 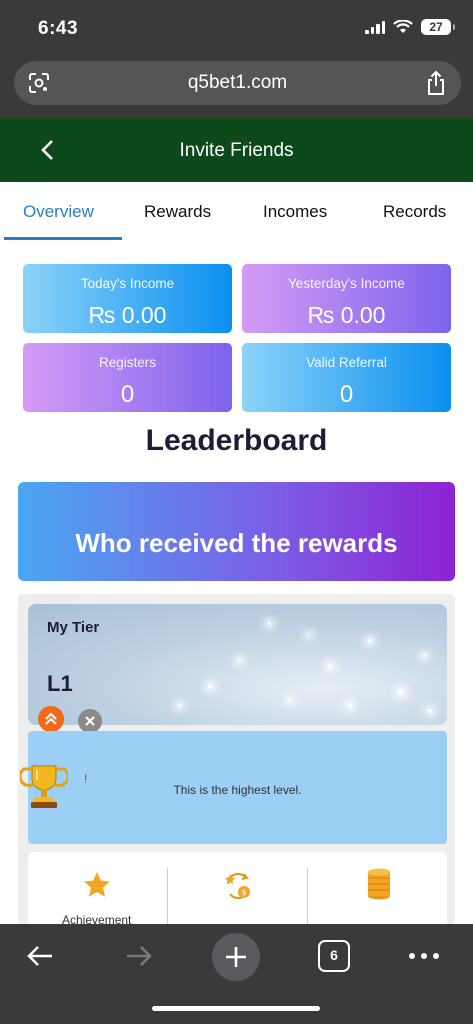 I want to click on status-and-browser-chrome: 6:43 27 q5bet1.com, so click(x=236, y=59).